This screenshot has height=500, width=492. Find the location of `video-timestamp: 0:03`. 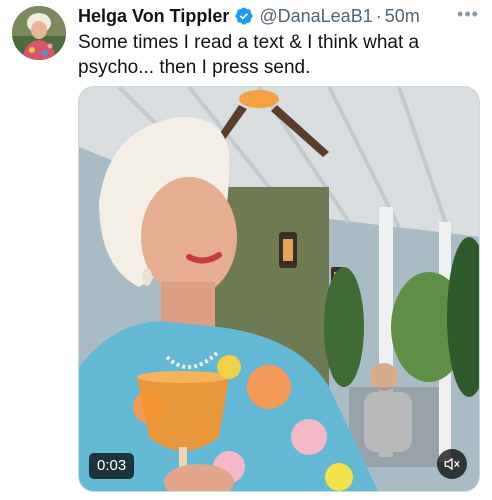

video-timestamp: 0:03 is located at coordinates (112, 466).